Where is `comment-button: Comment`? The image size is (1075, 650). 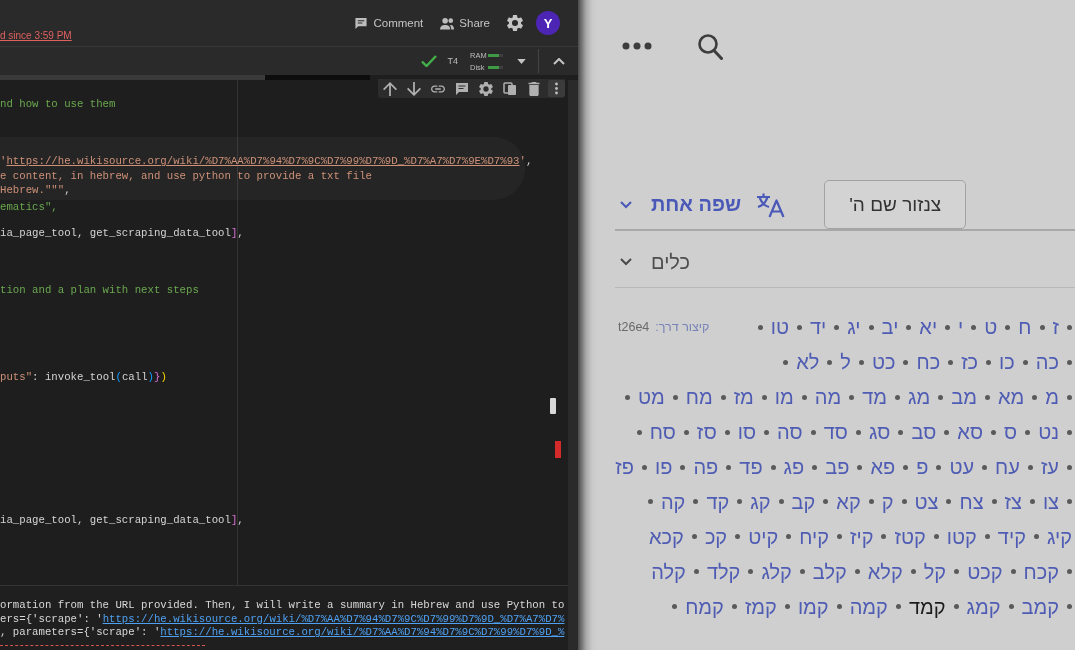 comment-button: Comment is located at coordinates (389, 23).